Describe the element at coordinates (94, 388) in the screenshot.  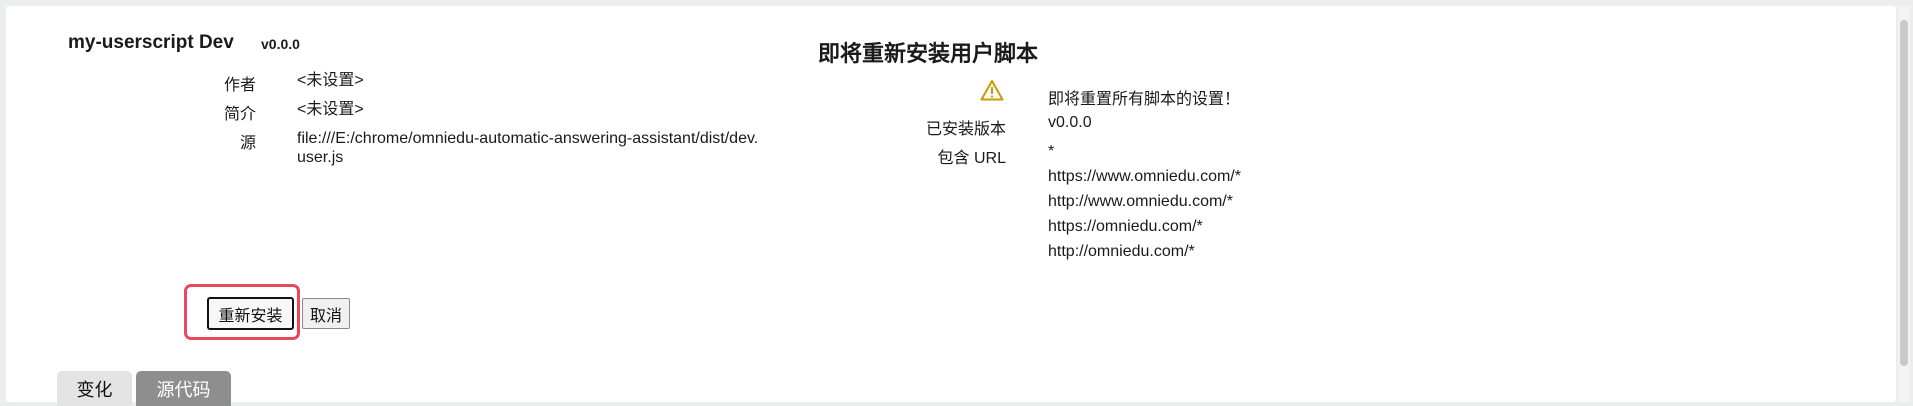
I see `tab-changes: 变化` at that location.